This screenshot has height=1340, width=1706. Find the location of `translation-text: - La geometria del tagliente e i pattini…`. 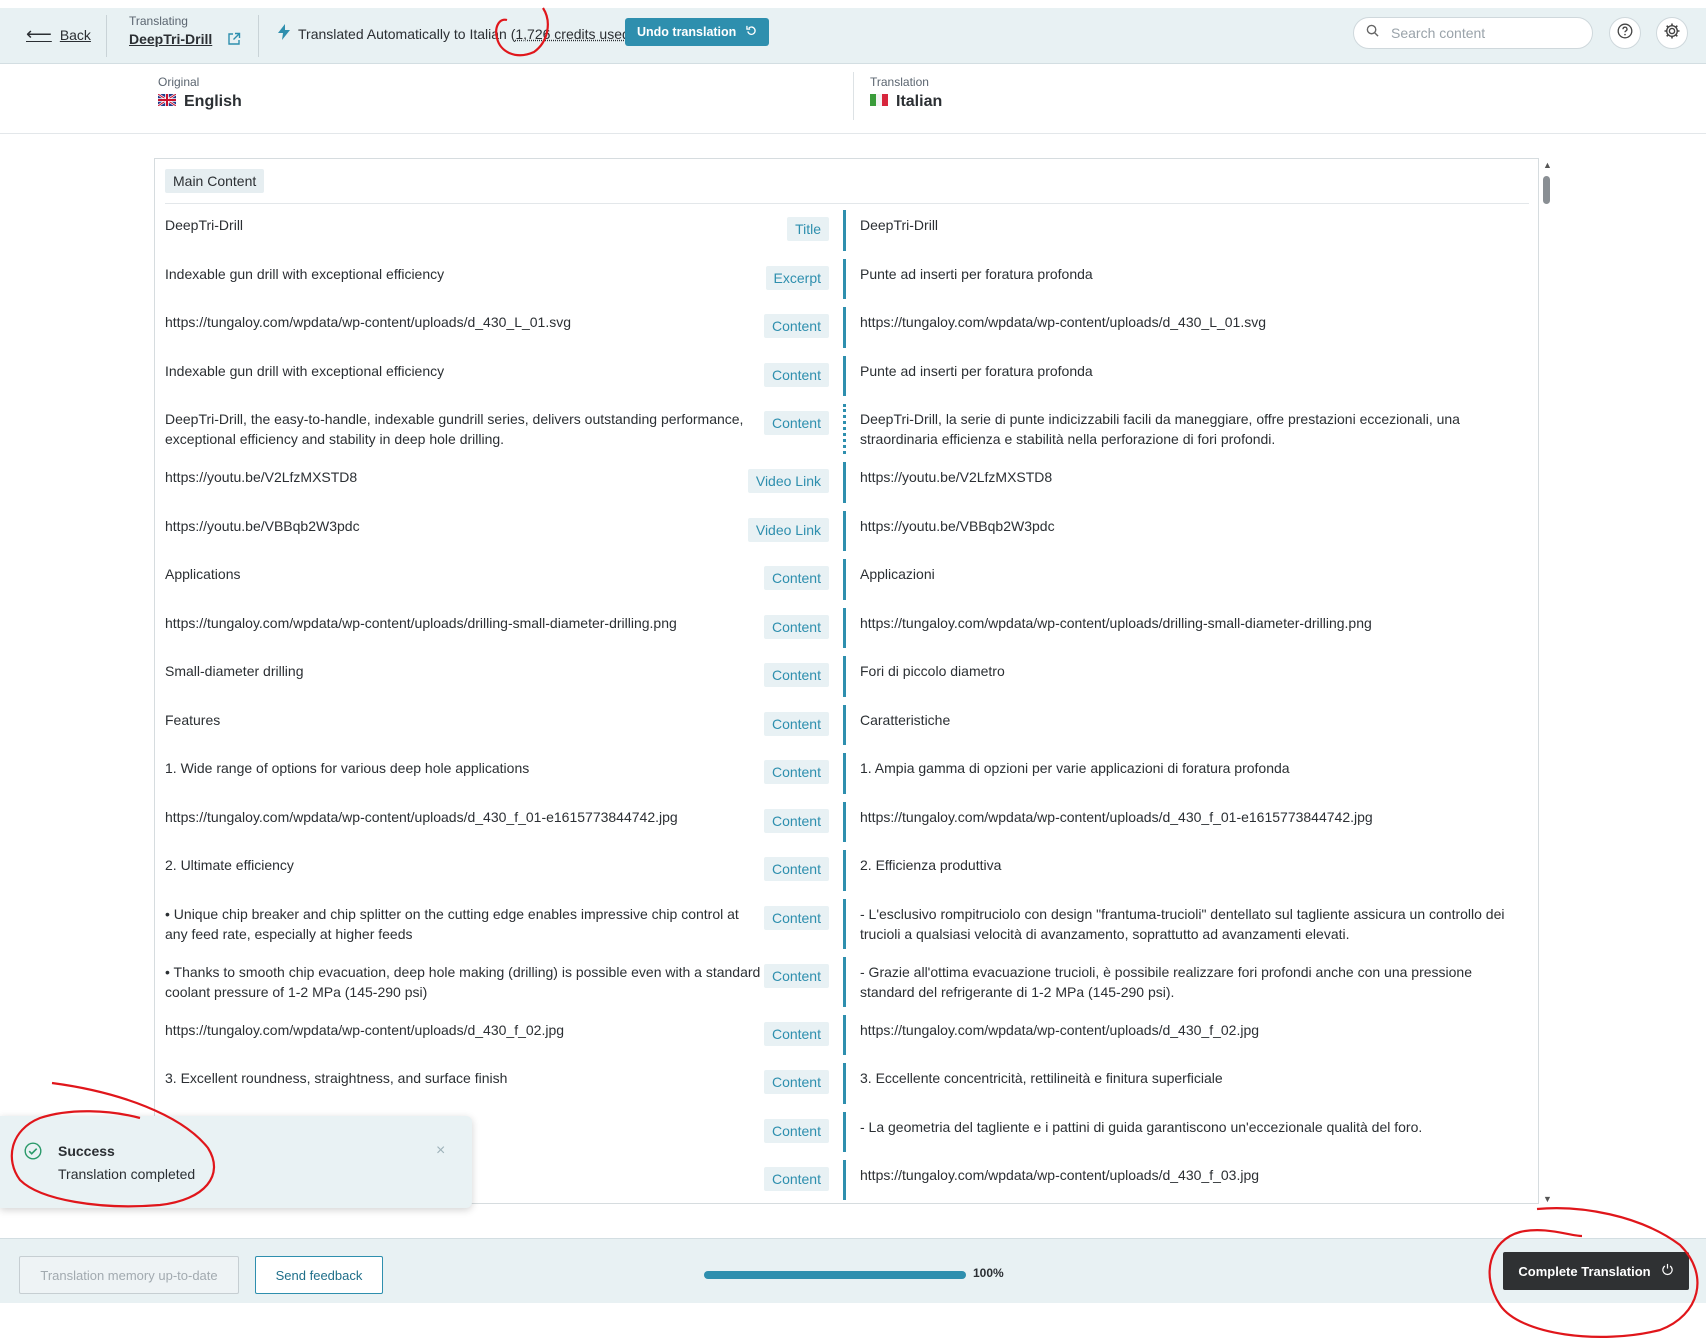

translation-text: - La geometria del tagliente e i pattini… is located at coordinates (1192, 1132).